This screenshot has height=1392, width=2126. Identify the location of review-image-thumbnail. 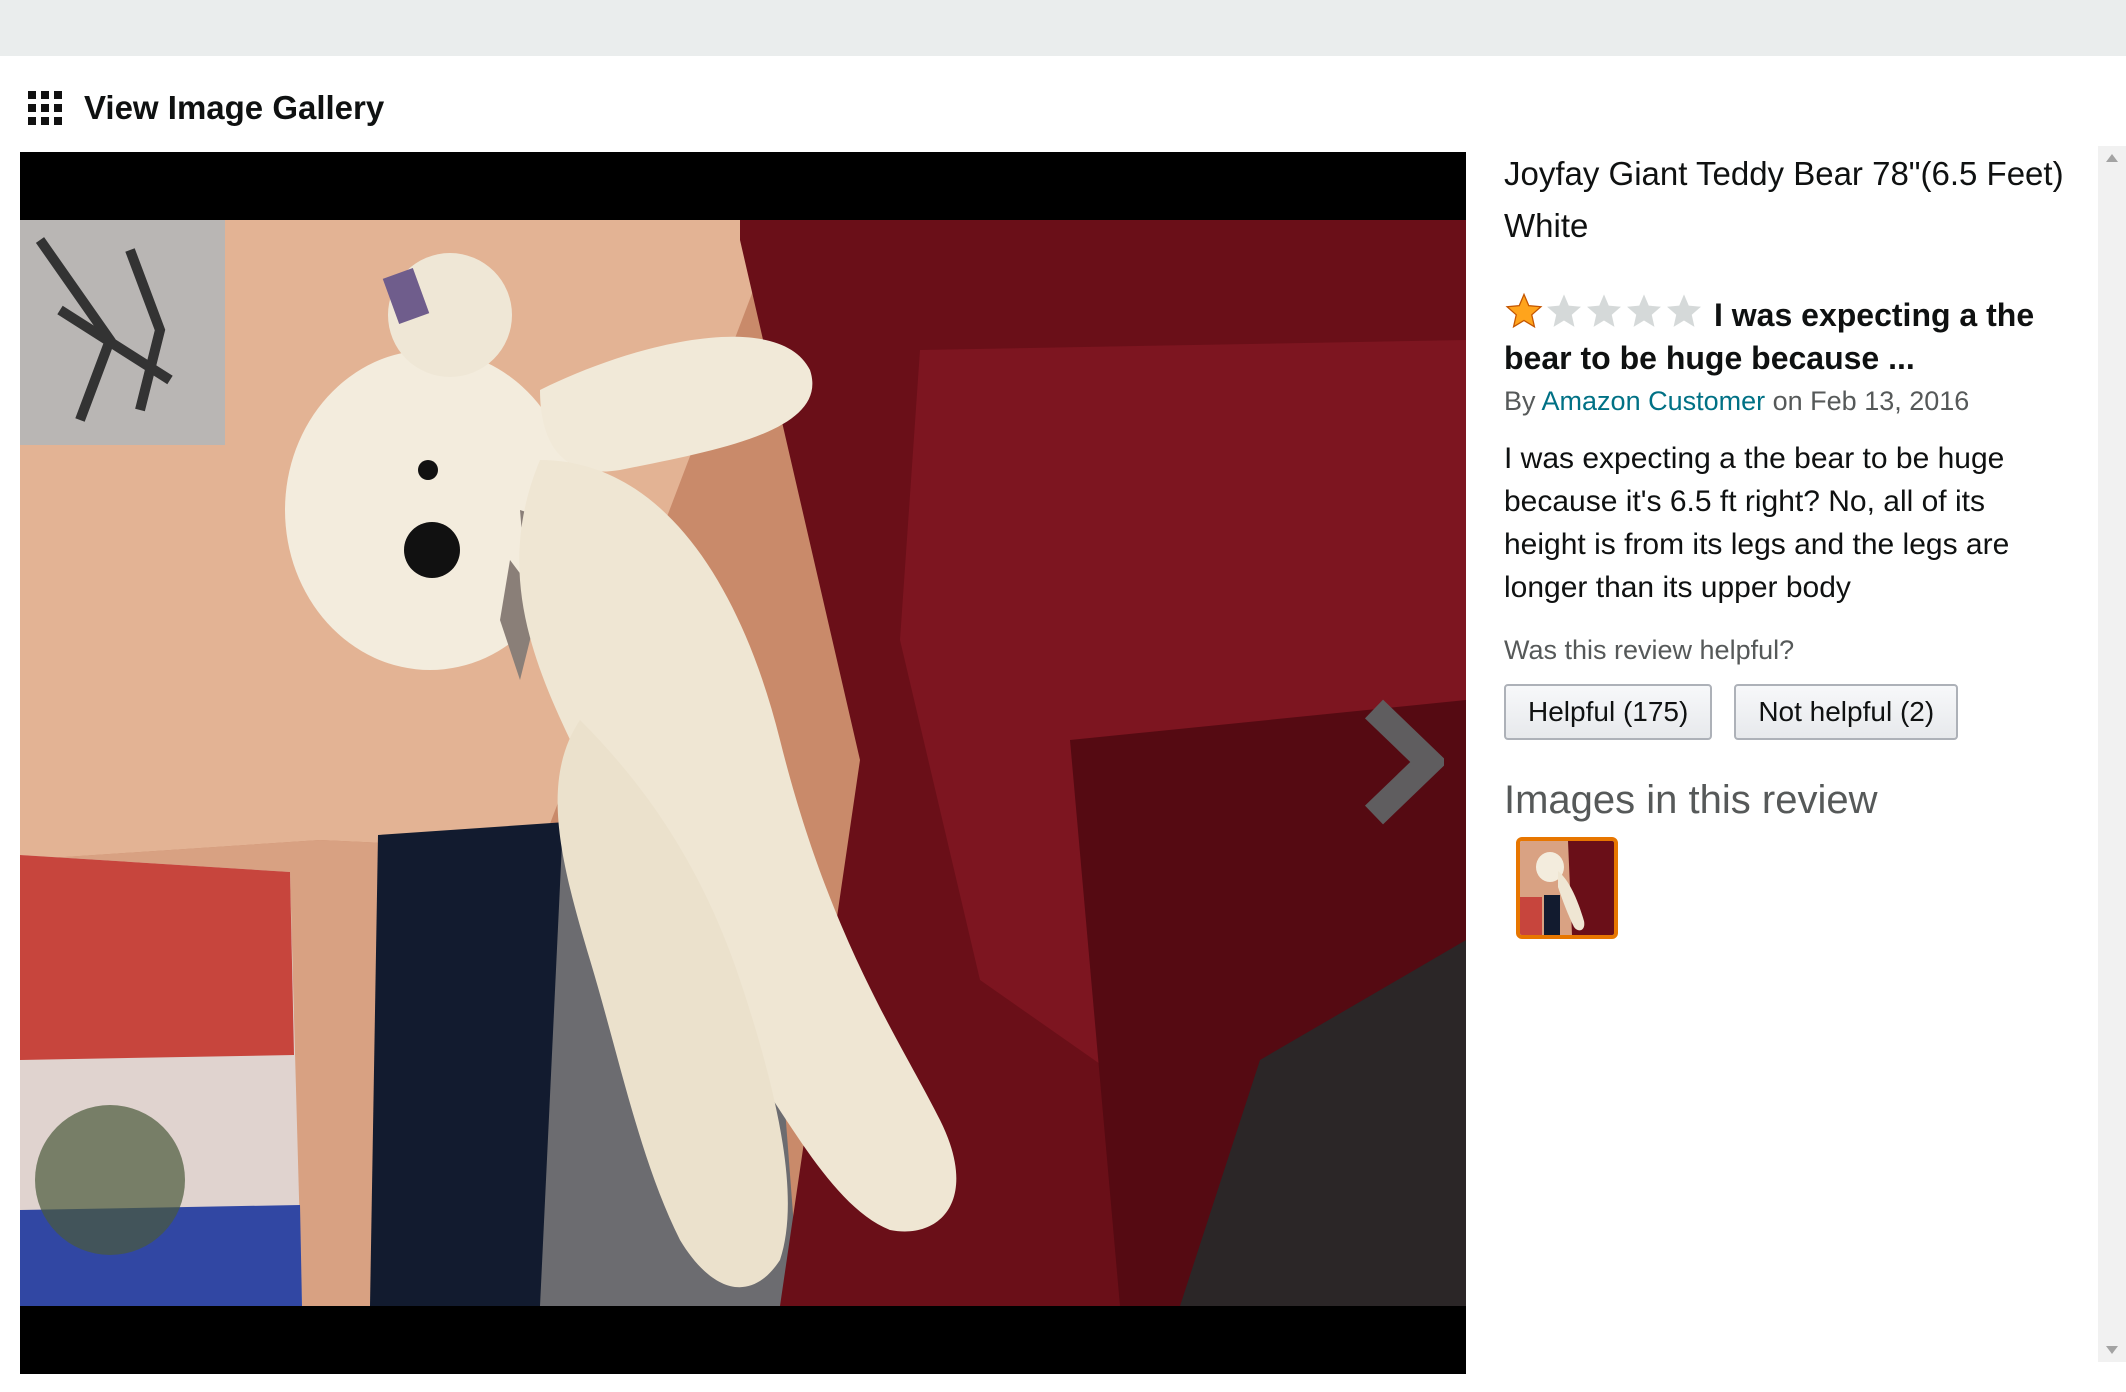
(1567, 888).